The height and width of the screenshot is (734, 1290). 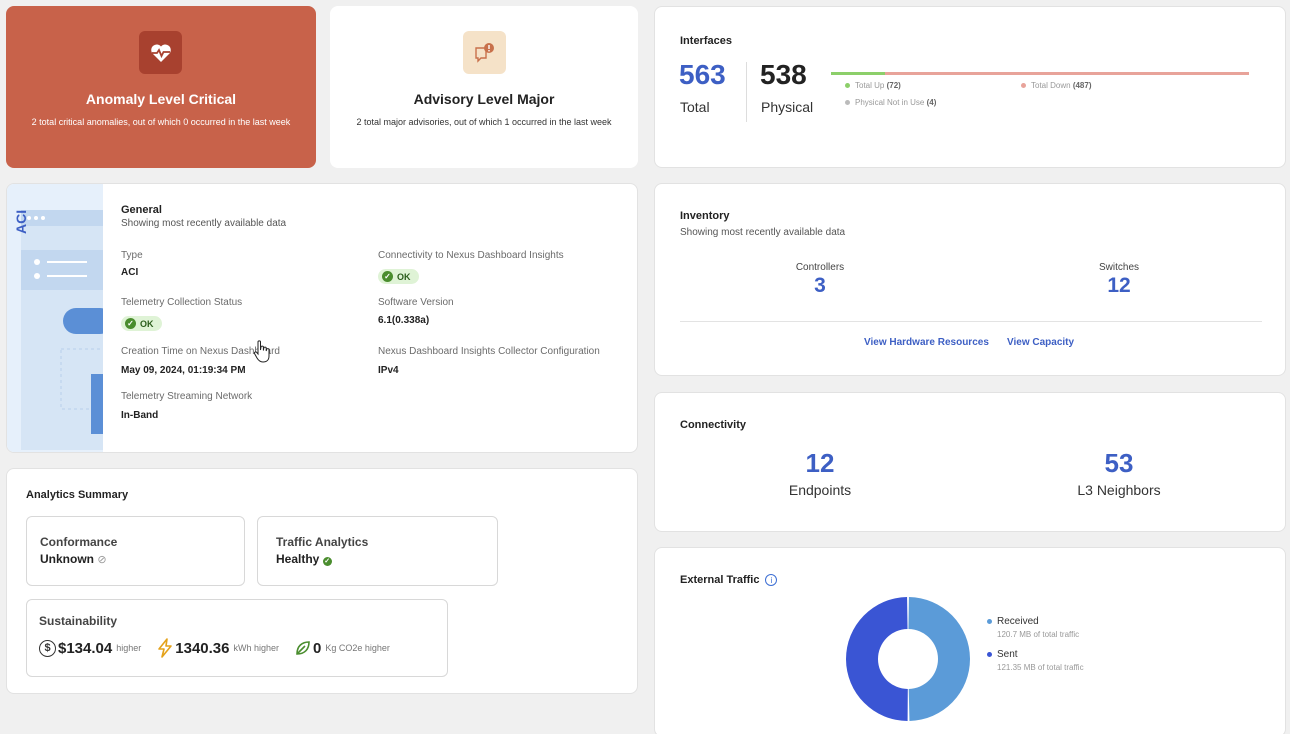 I want to click on creation-value: May 09, 2024, 01:19:34 PM, so click(x=183, y=370).